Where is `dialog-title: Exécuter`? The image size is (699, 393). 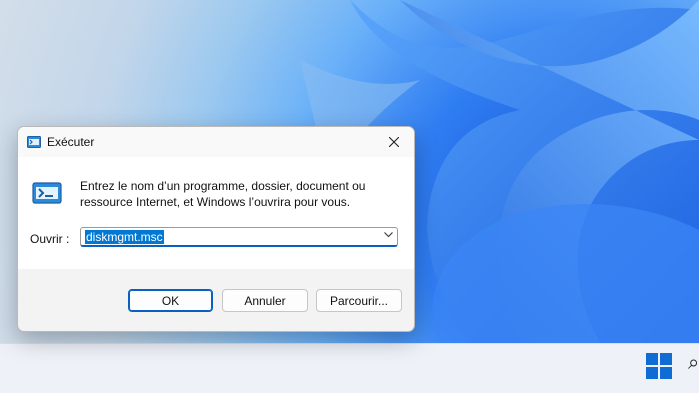
dialog-title: Exécuter is located at coordinates (71, 142).